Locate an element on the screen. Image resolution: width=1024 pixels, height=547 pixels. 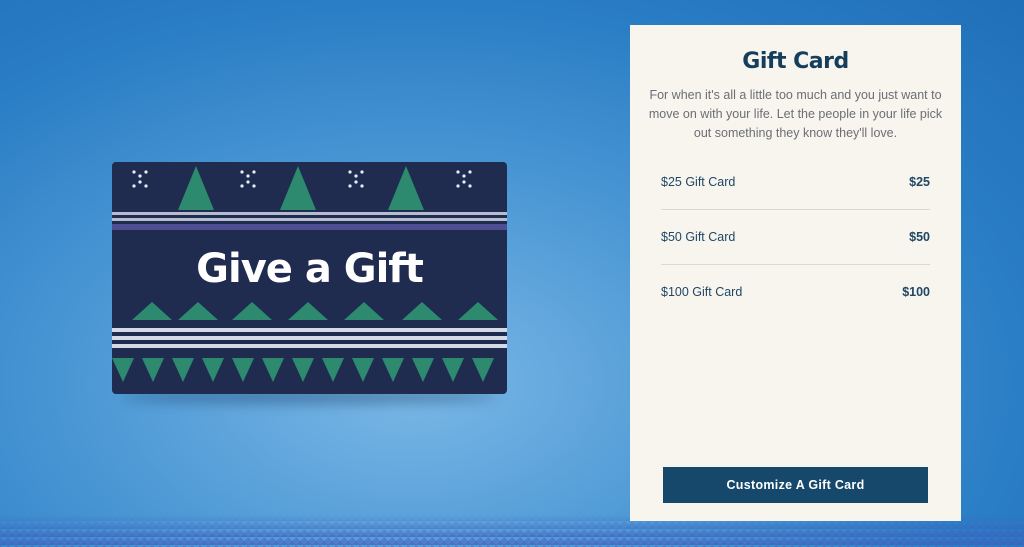
panel-title: Gift Card is located at coordinates (795, 61).